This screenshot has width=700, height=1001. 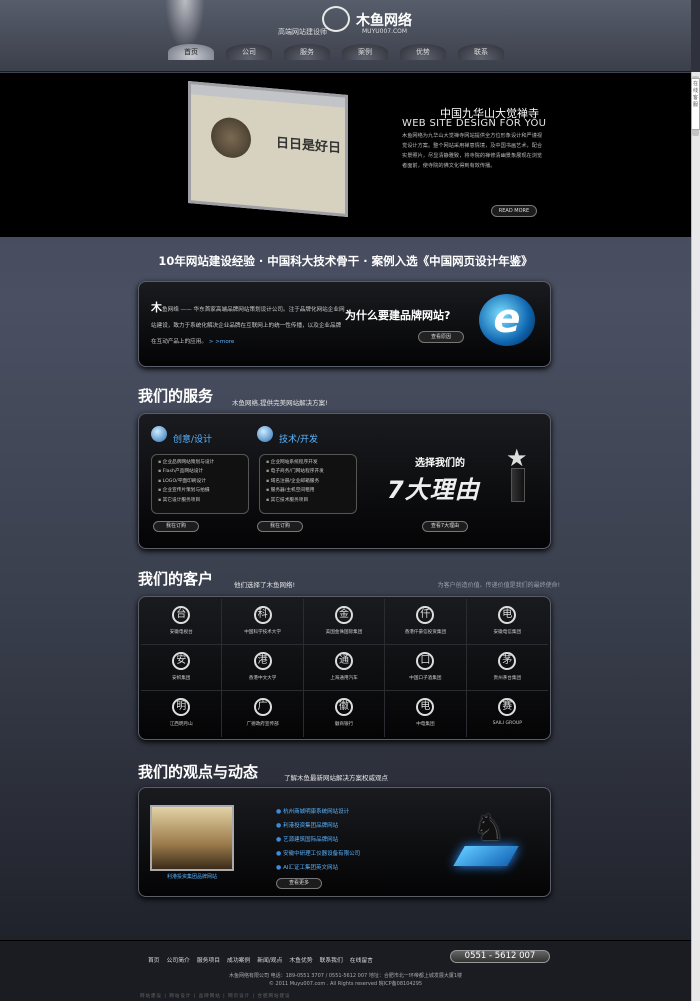 What do you see at coordinates (208, 959) in the screenshot?
I see `footer-link-services: 服务项目` at bounding box center [208, 959].